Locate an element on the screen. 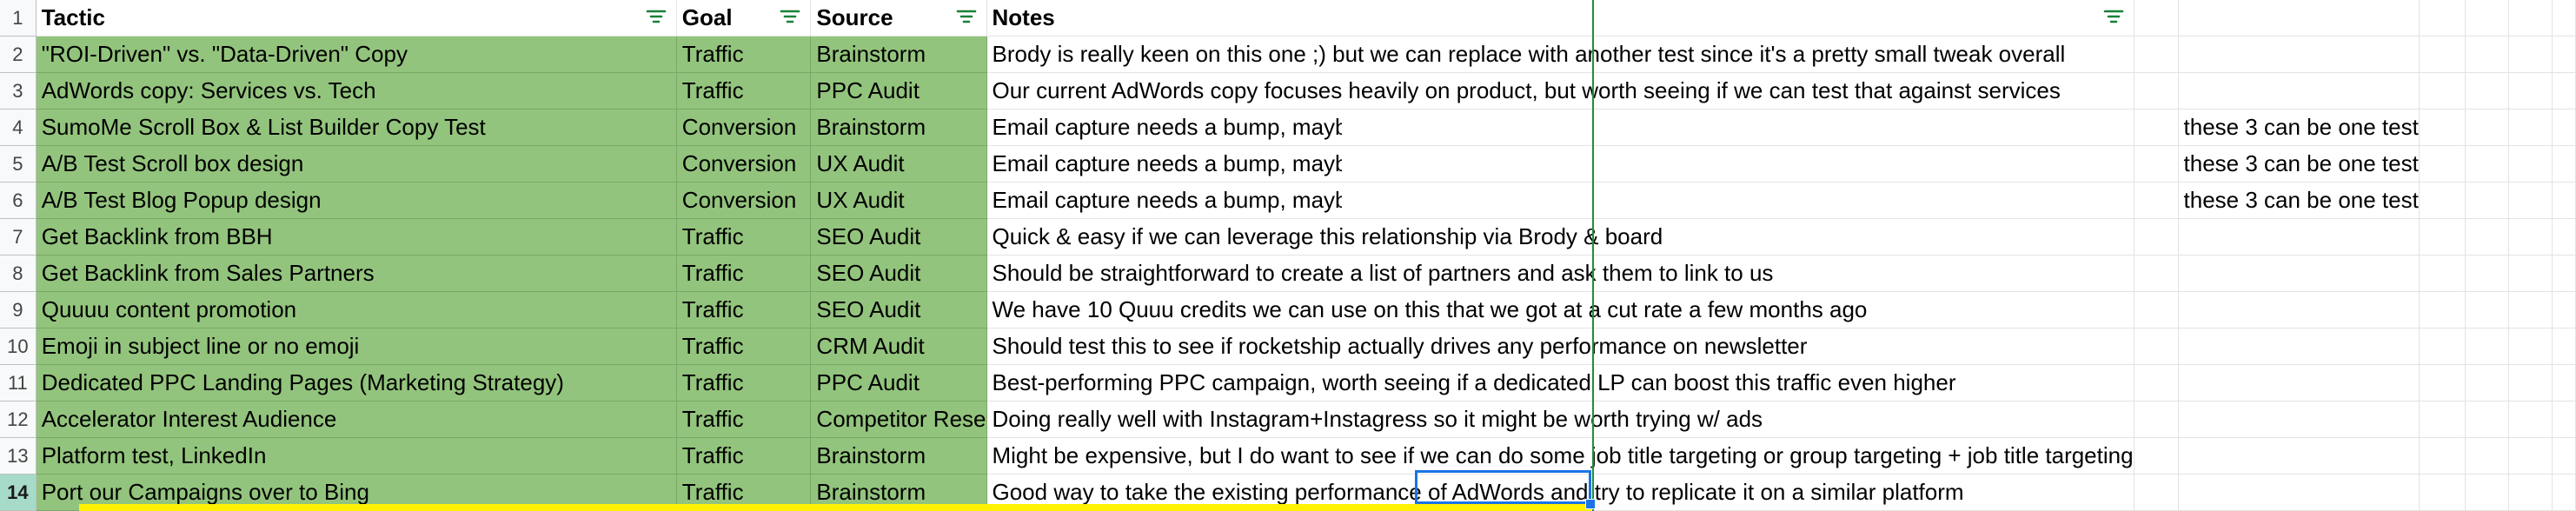 Image resolution: width=2576 pixels, height=511 pixels. row-number: 12 is located at coordinates (18, 419).